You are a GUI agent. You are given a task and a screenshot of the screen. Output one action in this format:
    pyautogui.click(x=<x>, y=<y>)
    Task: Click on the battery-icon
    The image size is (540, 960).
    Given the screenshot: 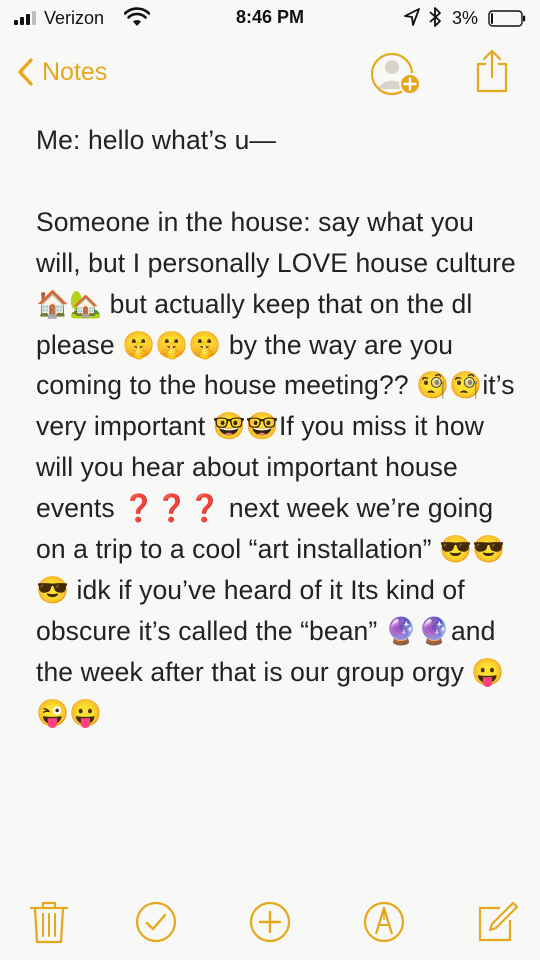 What is the action you would take?
    pyautogui.click(x=507, y=18)
    